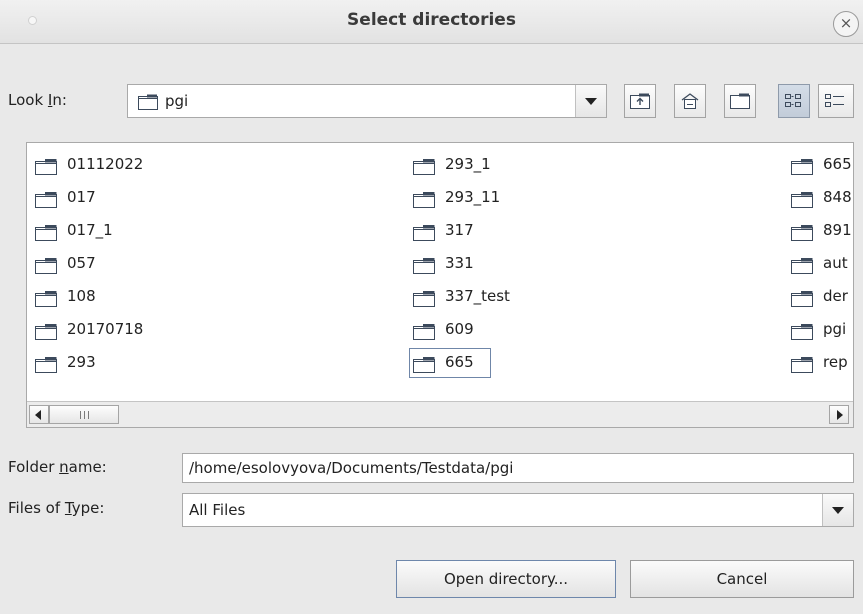  What do you see at coordinates (835, 362) in the screenshot?
I see `folder-item-name: rep` at bounding box center [835, 362].